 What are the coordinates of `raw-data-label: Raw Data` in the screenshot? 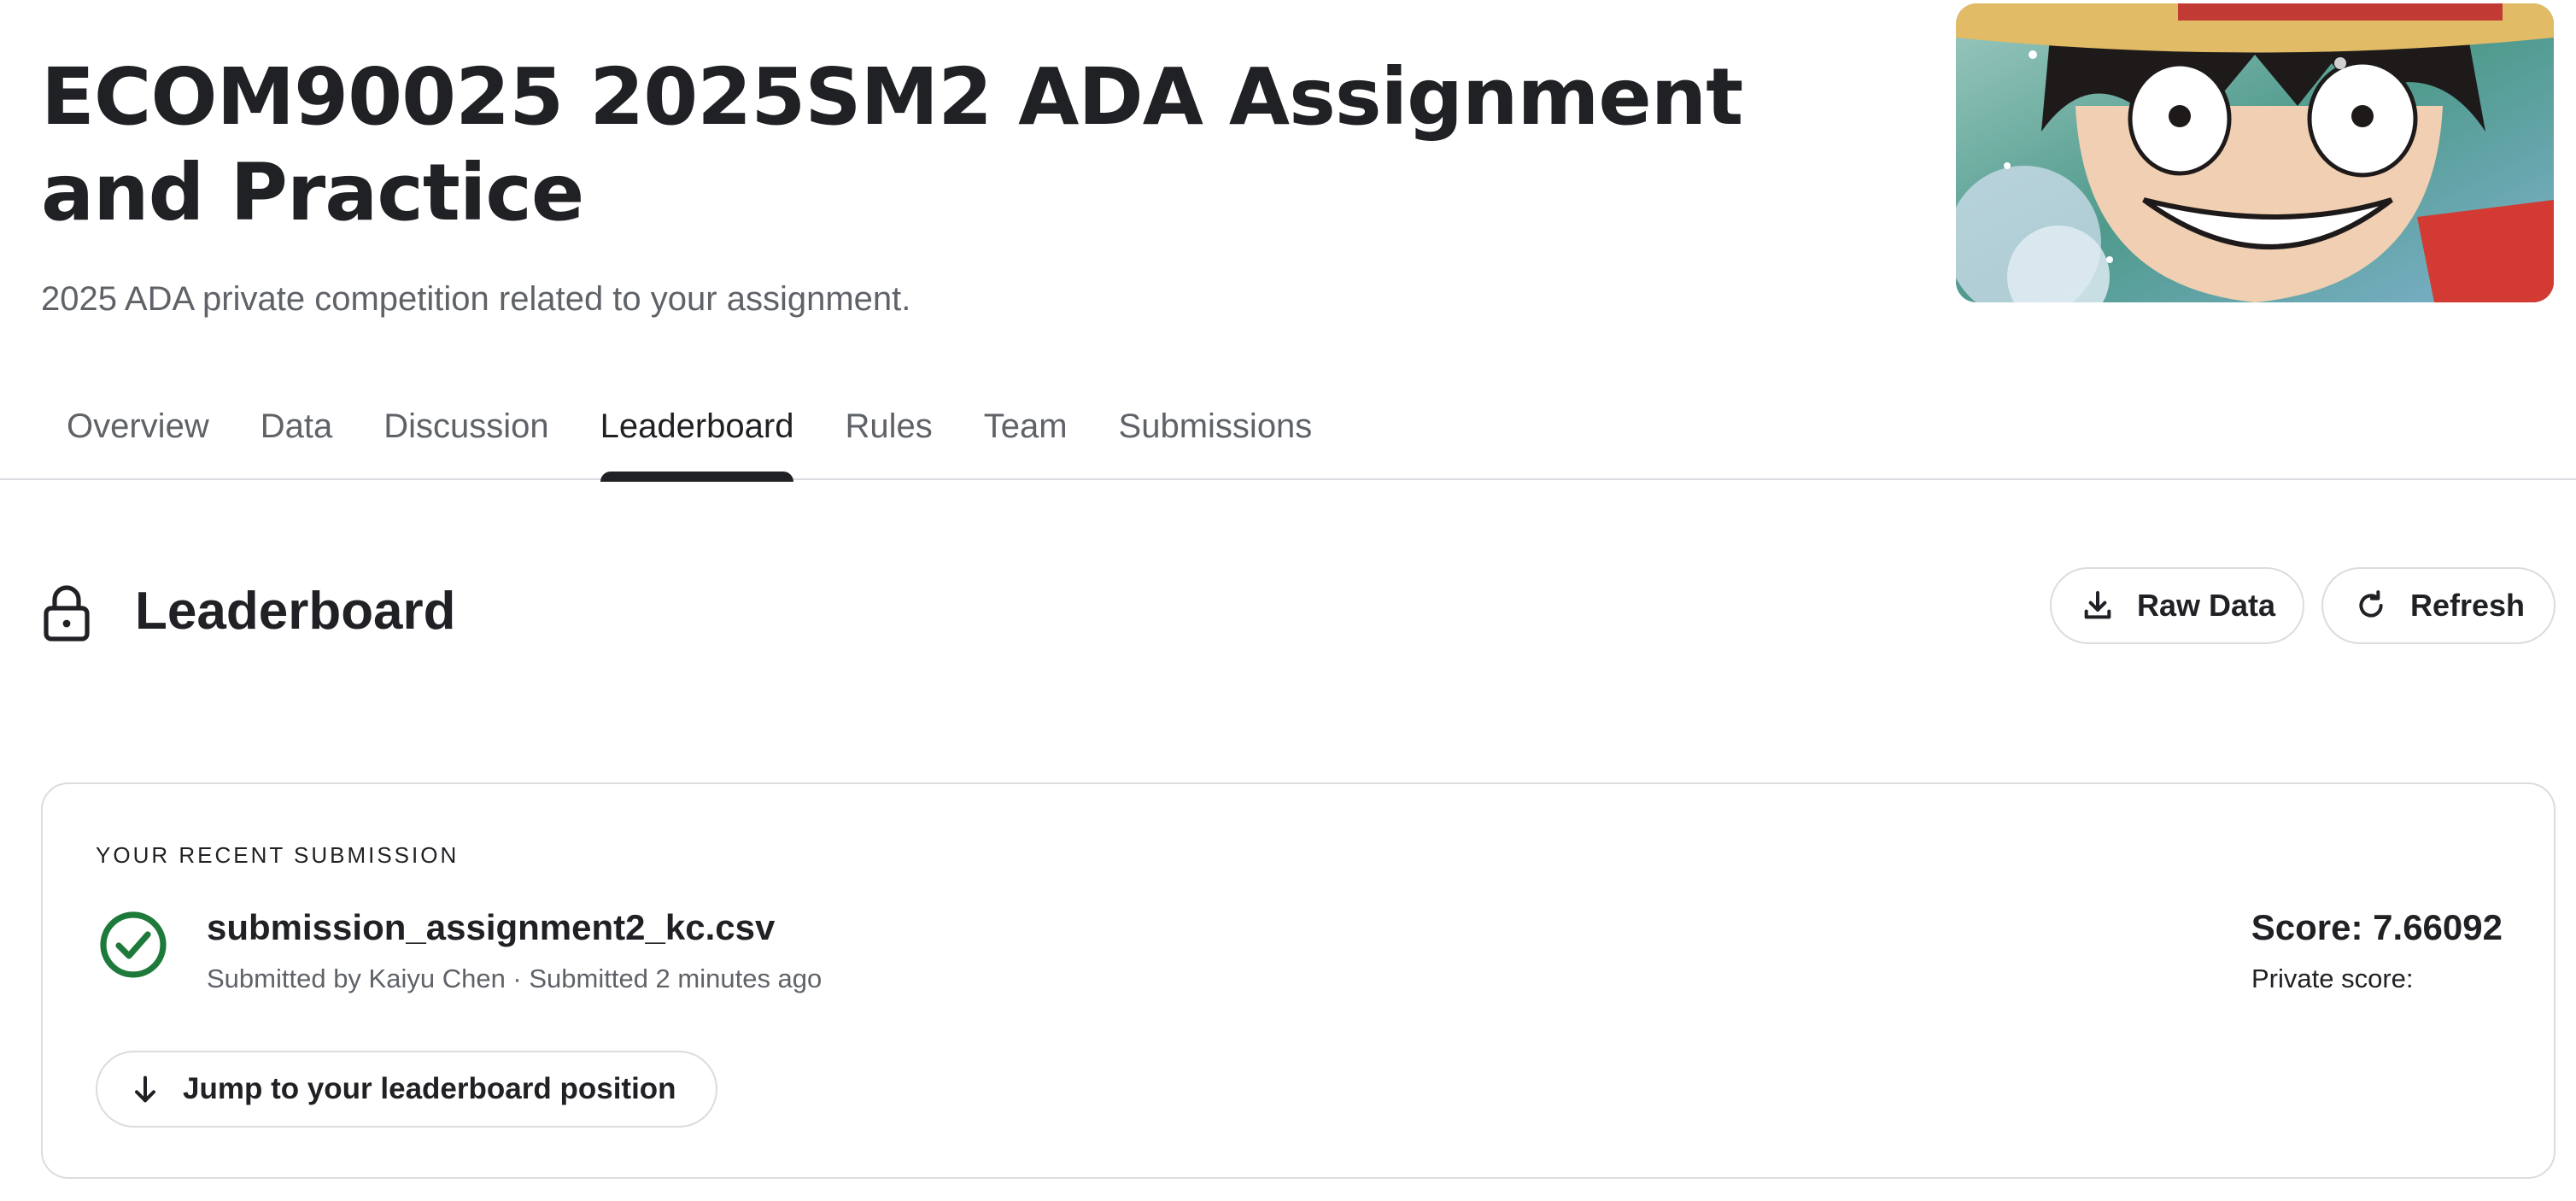 It's located at (2206, 605).